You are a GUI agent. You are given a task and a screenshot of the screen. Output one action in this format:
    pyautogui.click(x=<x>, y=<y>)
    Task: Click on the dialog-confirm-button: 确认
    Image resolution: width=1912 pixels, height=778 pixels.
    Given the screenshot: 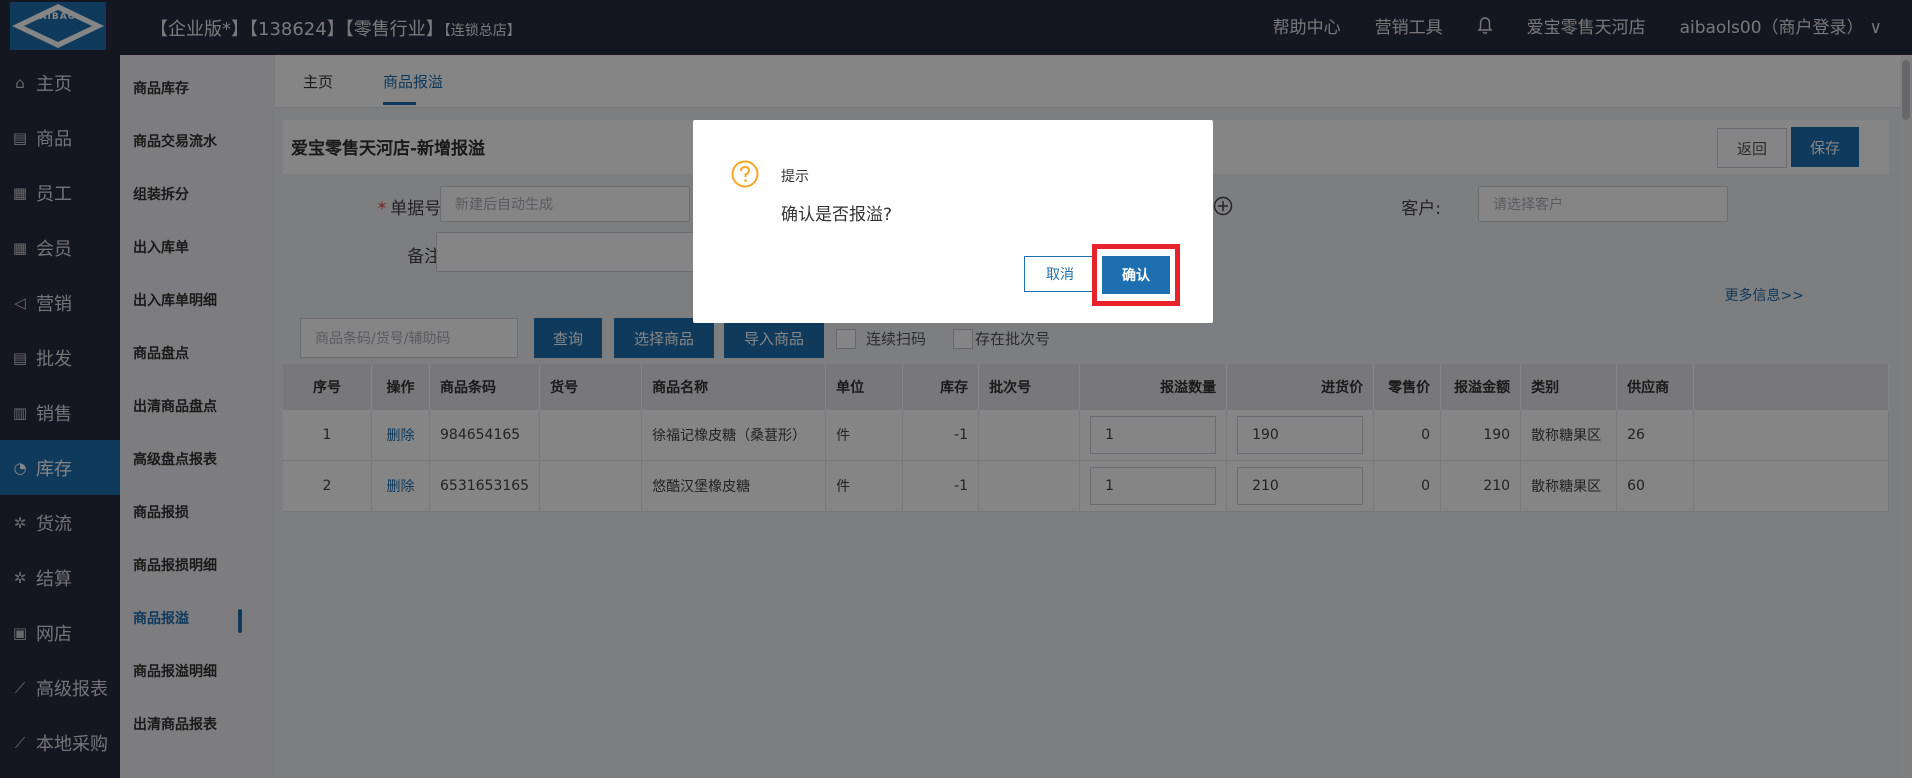 What is the action you would take?
    pyautogui.click(x=1136, y=275)
    